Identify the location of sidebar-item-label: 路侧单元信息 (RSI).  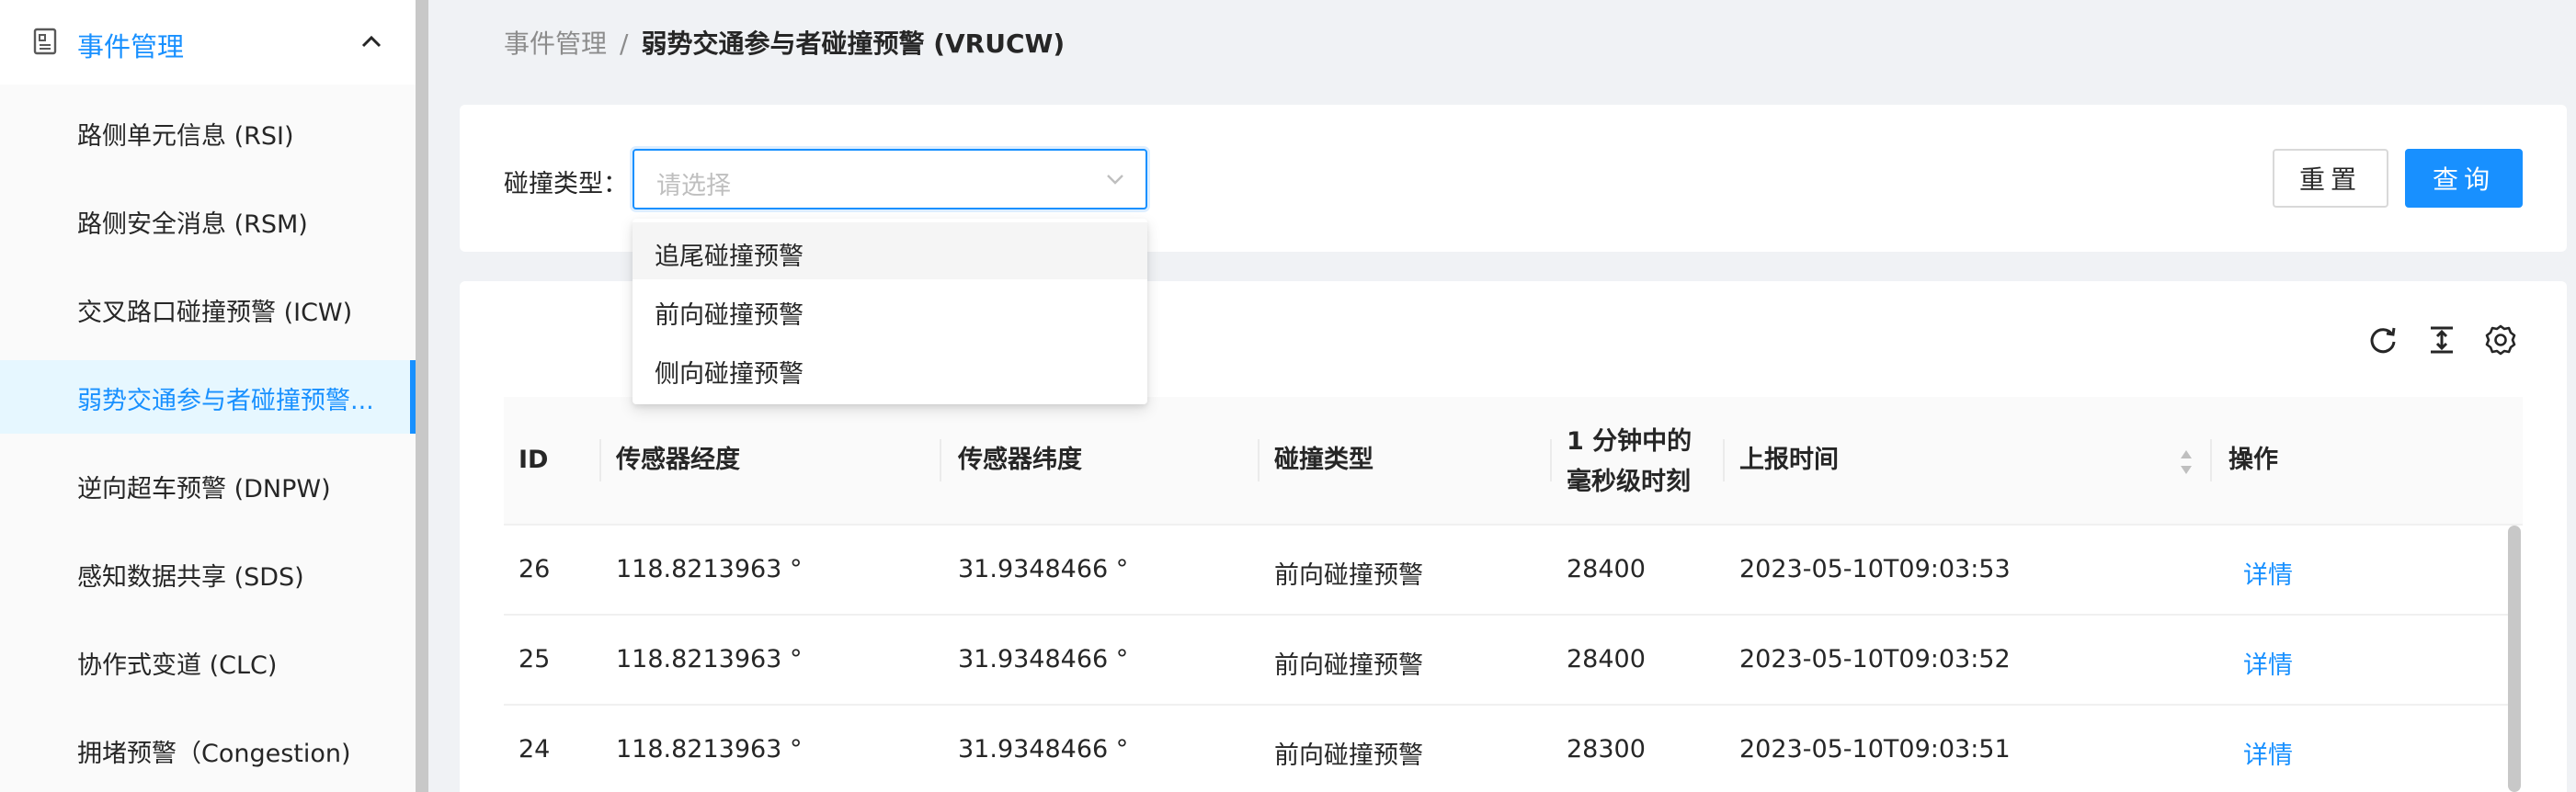
(185, 136).